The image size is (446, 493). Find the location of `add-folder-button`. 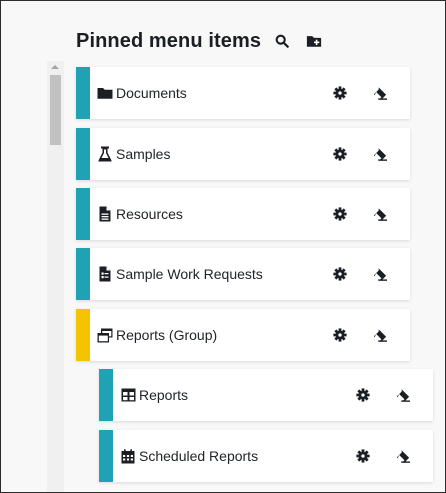

add-folder-button is located at coordinates (314, 41).